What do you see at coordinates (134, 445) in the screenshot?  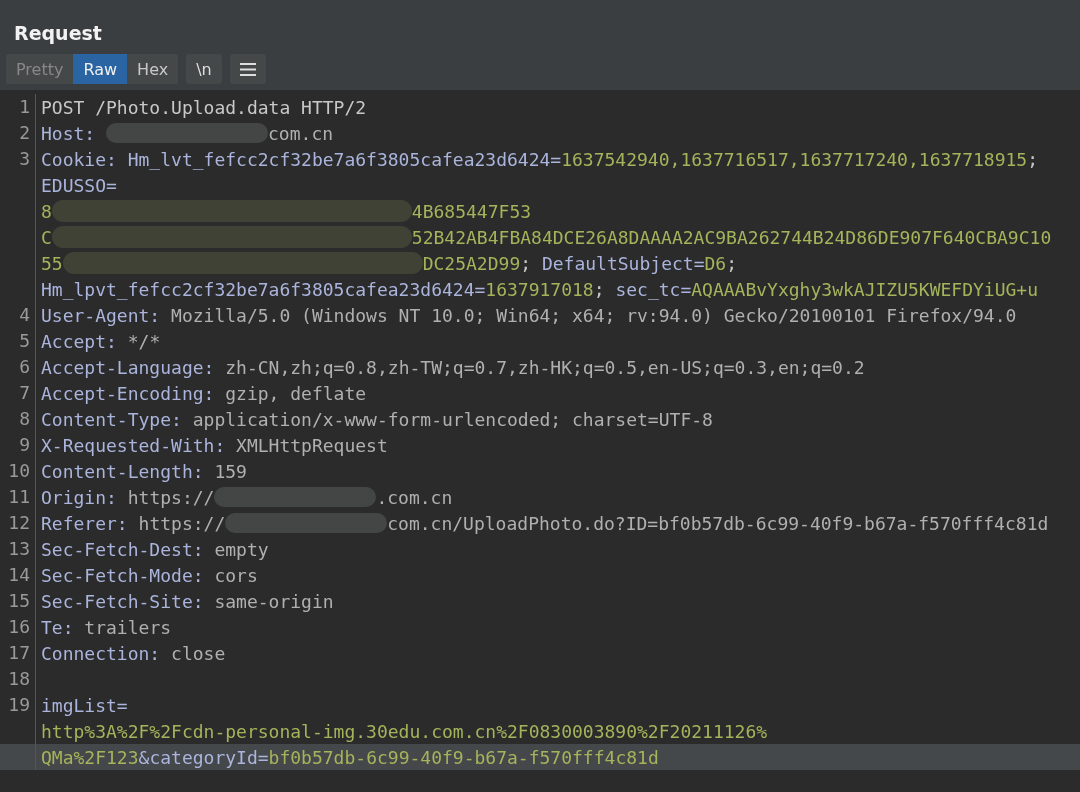 I see `code-text: X-Requested-With:` at bounding box center [134, 445].